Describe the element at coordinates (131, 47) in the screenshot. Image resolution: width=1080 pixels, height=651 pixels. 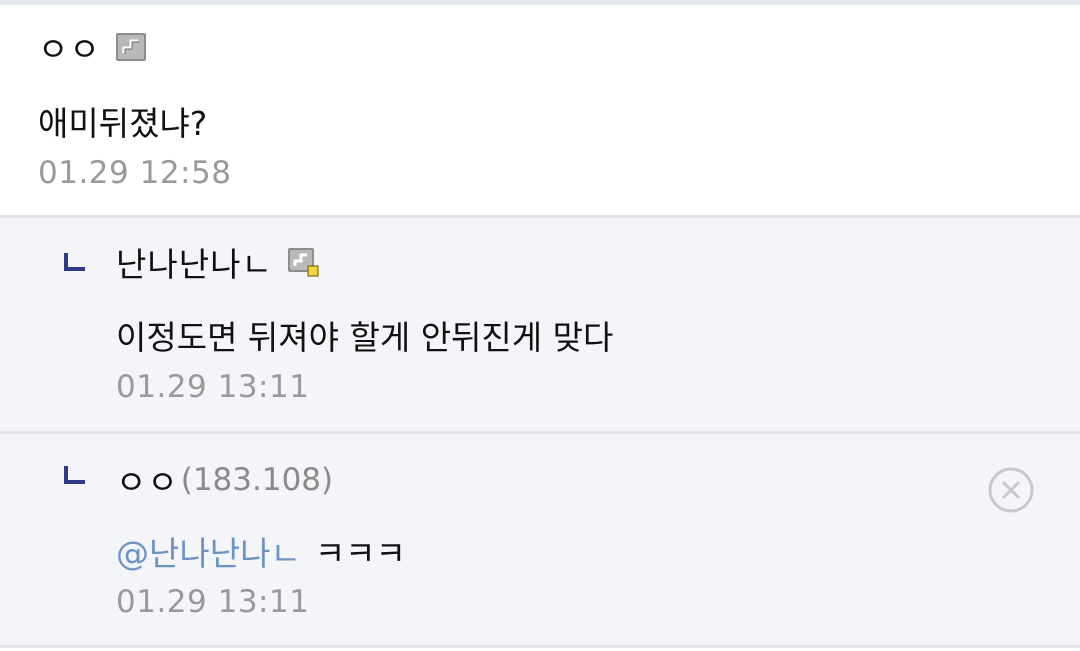
I see `gallog-icon` at that location.